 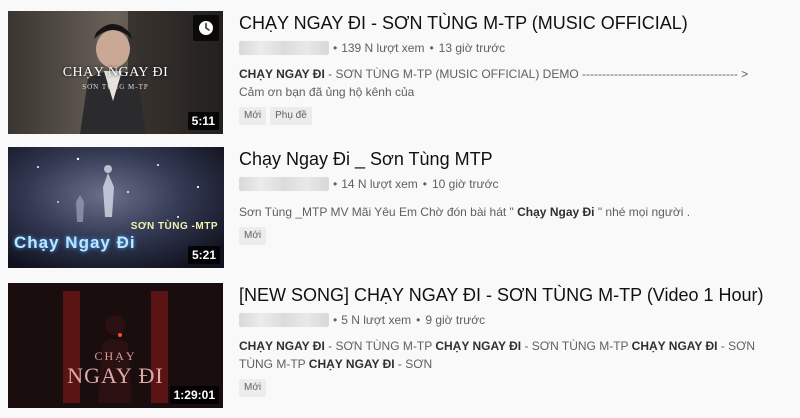 What do you see at coordinates (515, 159) in the screenshot?
I see `video-title: Chạy Ngay Đi _ Sơn Tùng MTP` at bounding box center [515, 159].